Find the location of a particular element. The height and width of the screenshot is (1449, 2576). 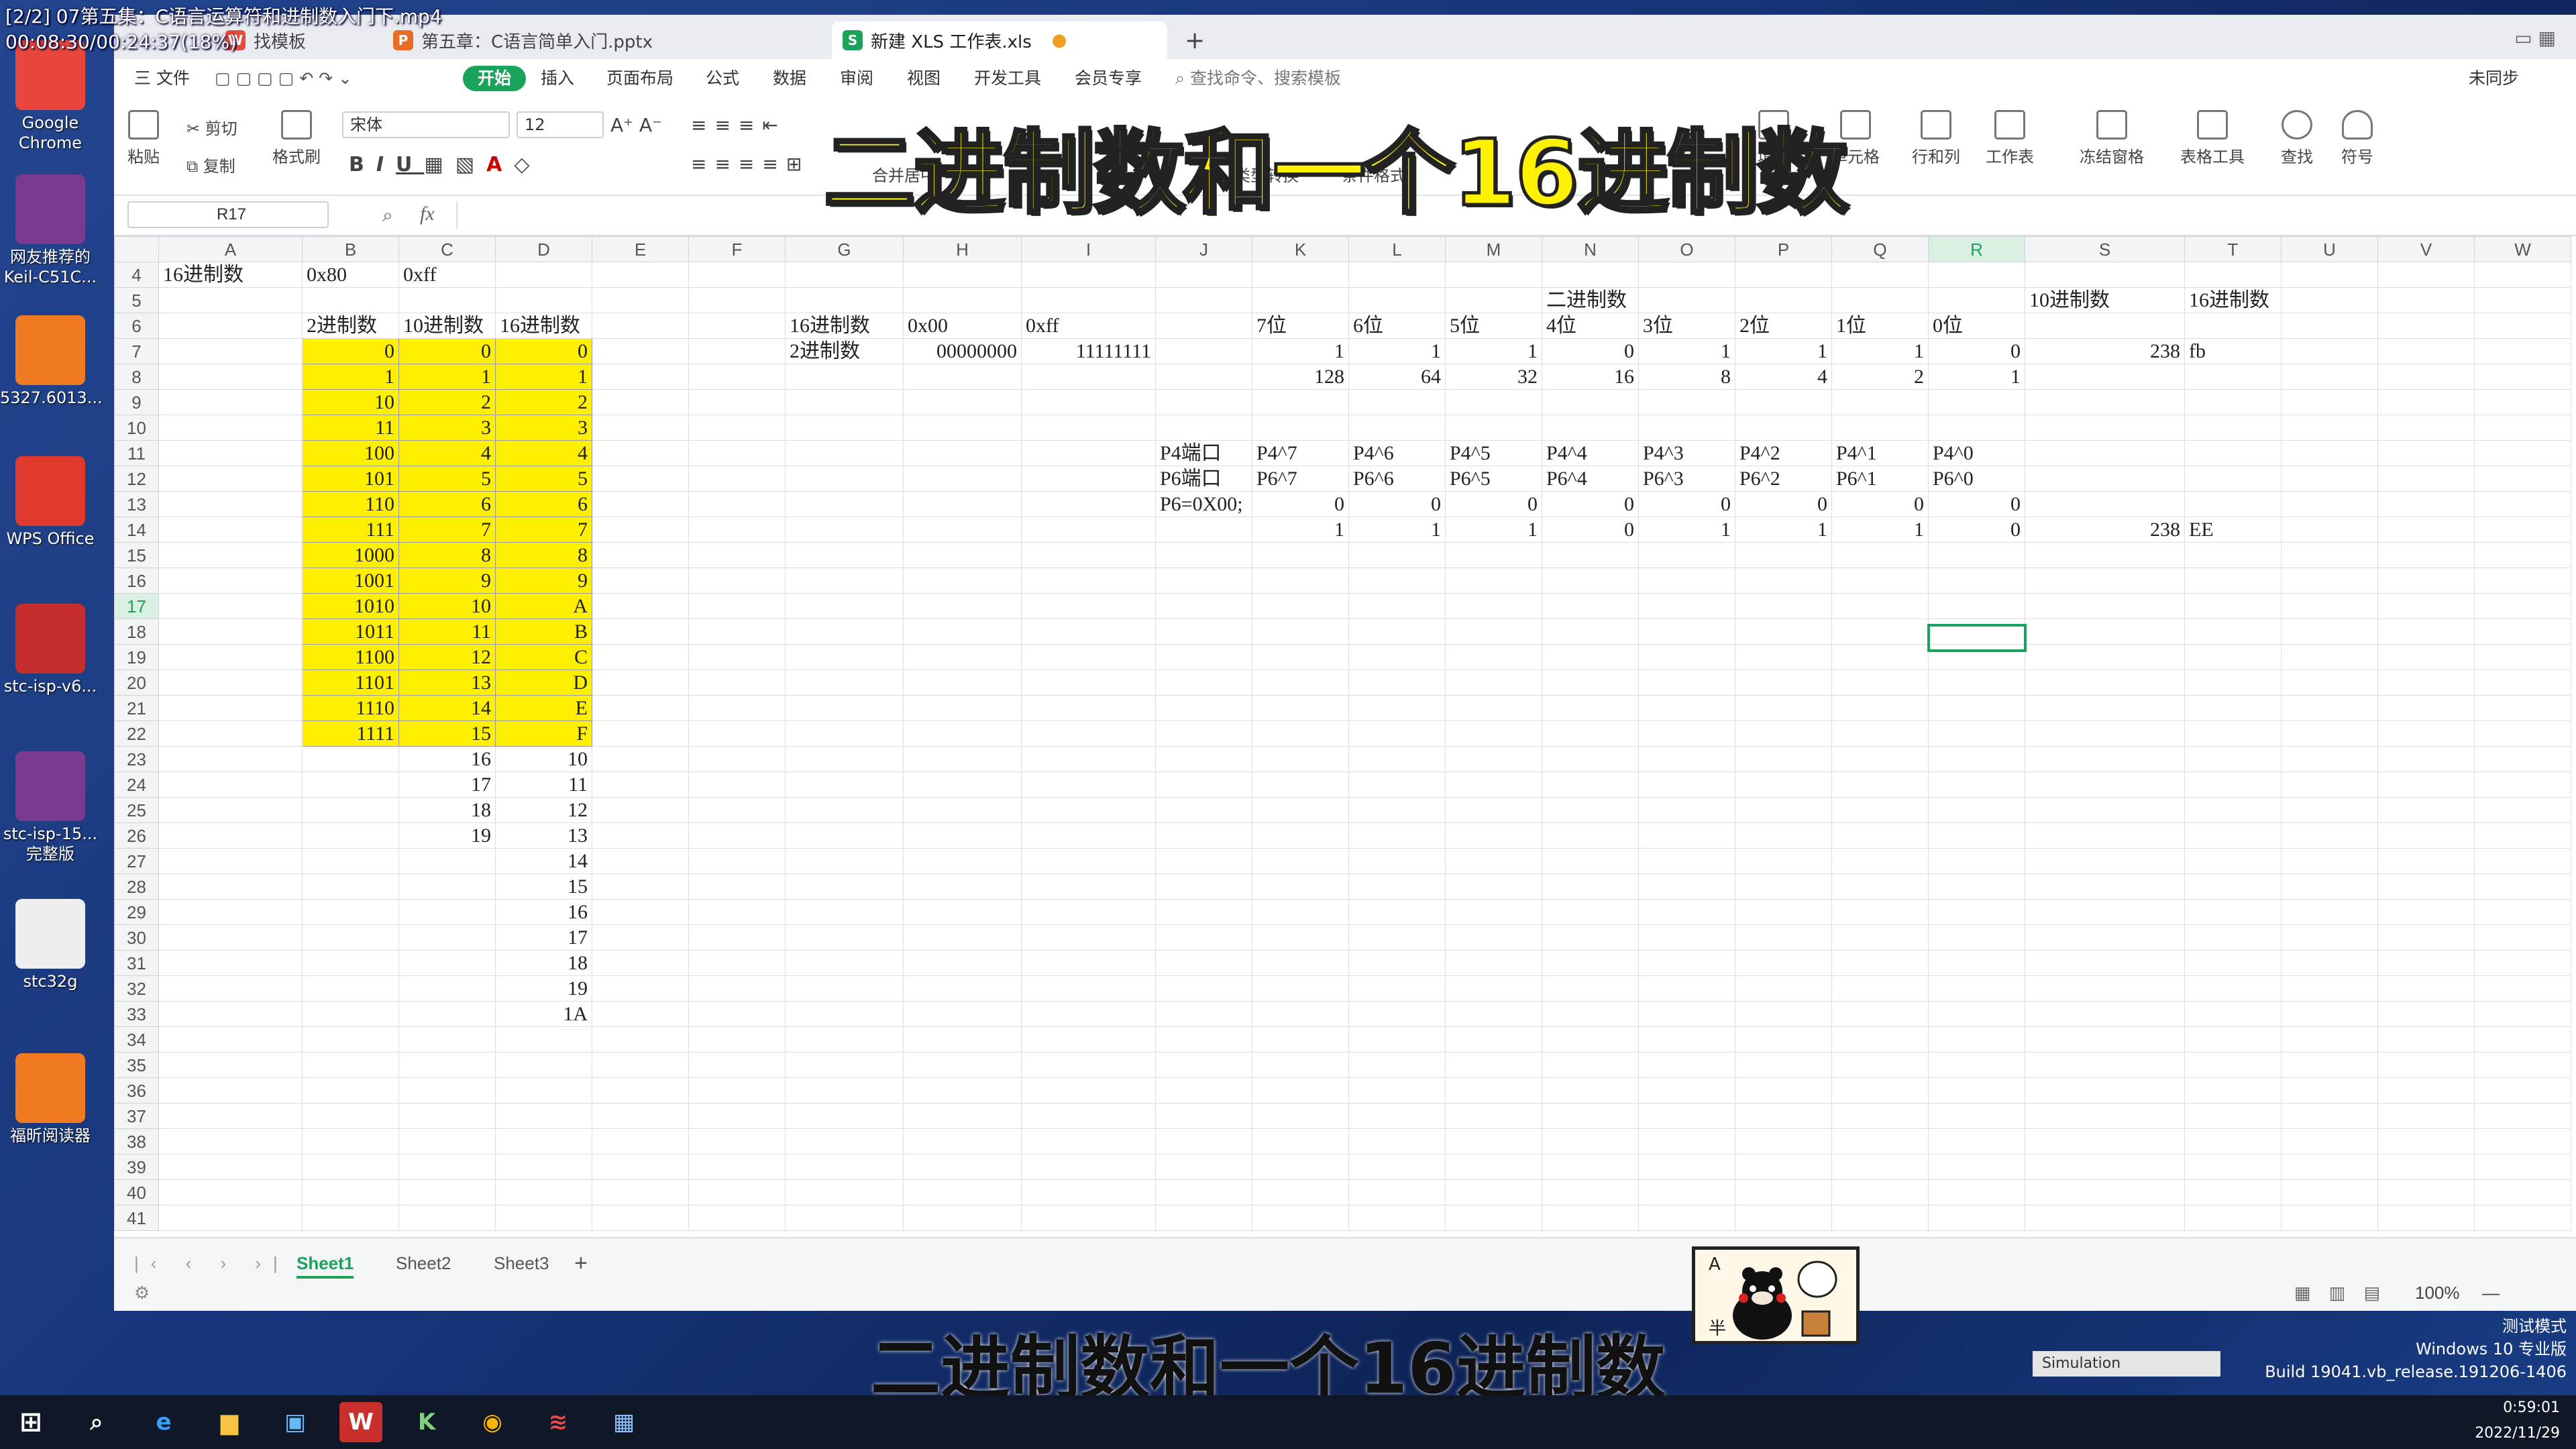

search-icon: ⌕ is located at coordinates (96, 1422).